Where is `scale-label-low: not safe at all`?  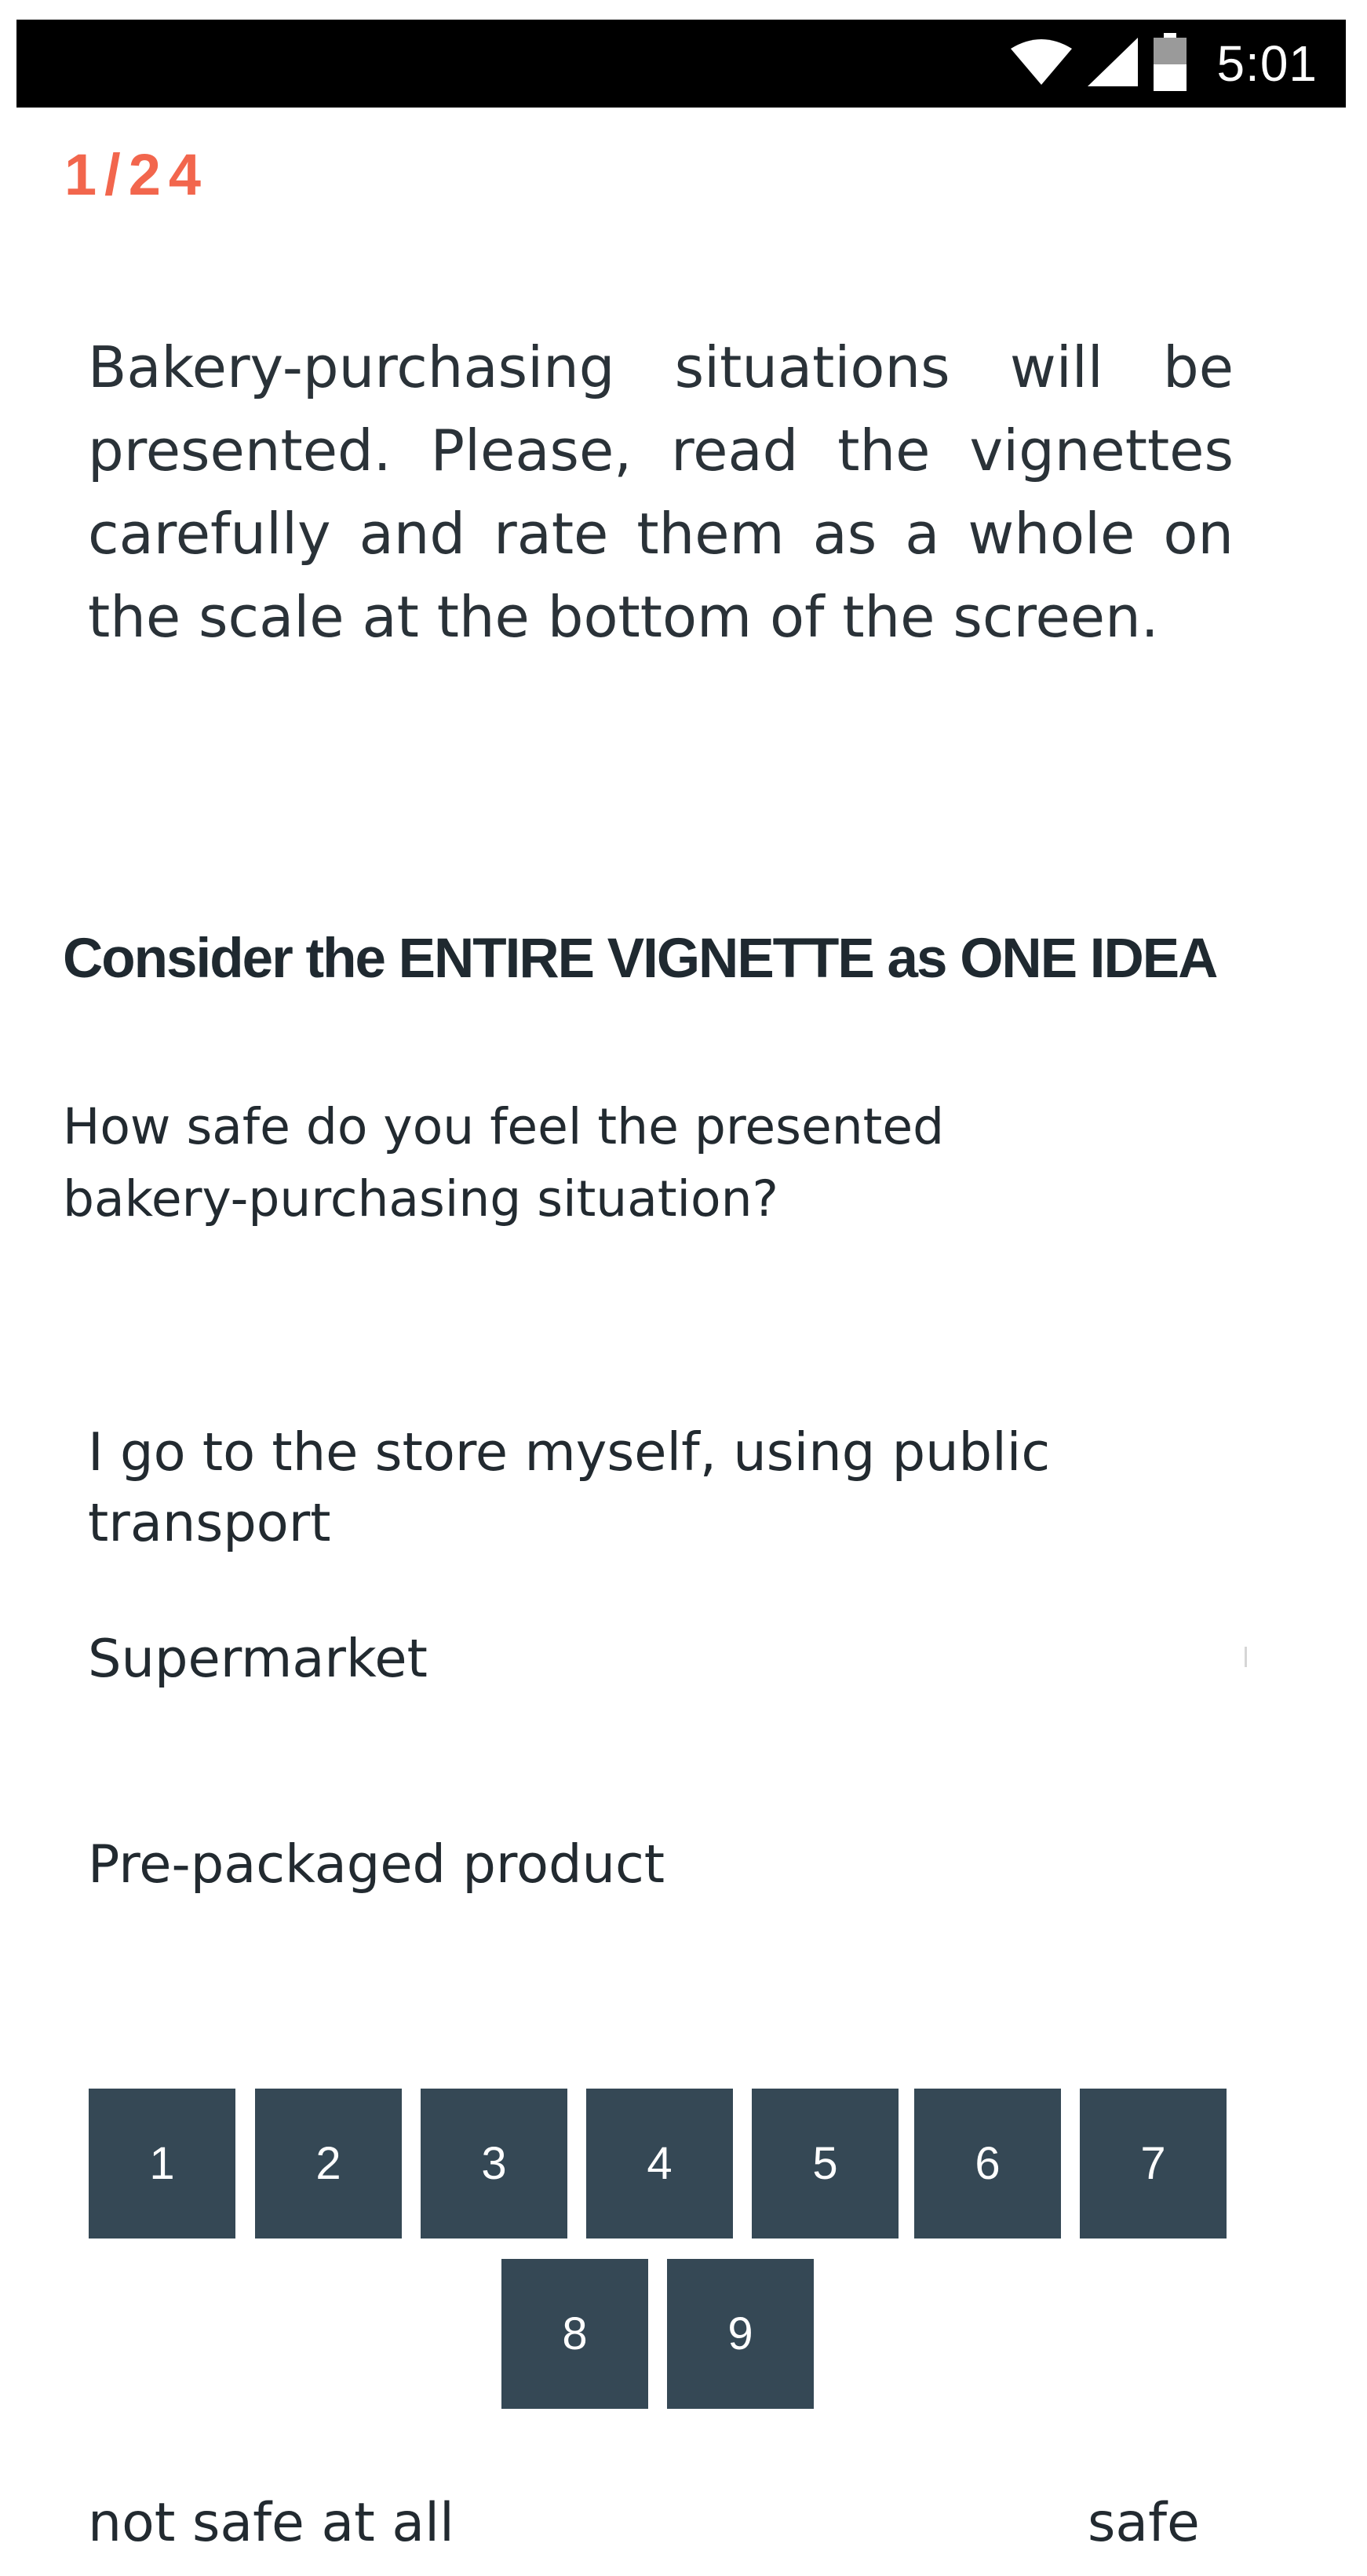 scale-label-low: not safe at all is located at coordinates (271, 2523).